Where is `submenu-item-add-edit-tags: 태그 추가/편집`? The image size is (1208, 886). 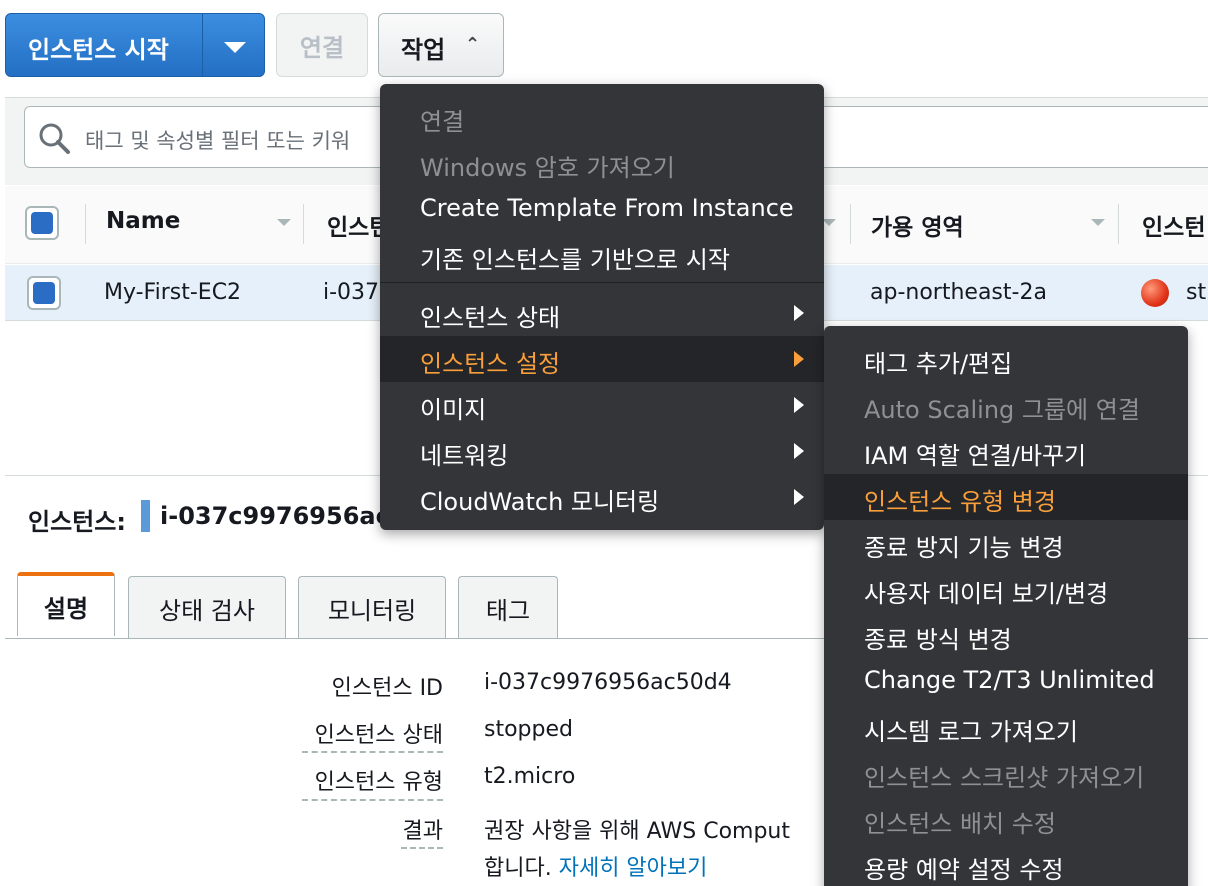
submenu-item-add-edit-tags: 태그 추가/편집 is located at coordinates (1006, 359).